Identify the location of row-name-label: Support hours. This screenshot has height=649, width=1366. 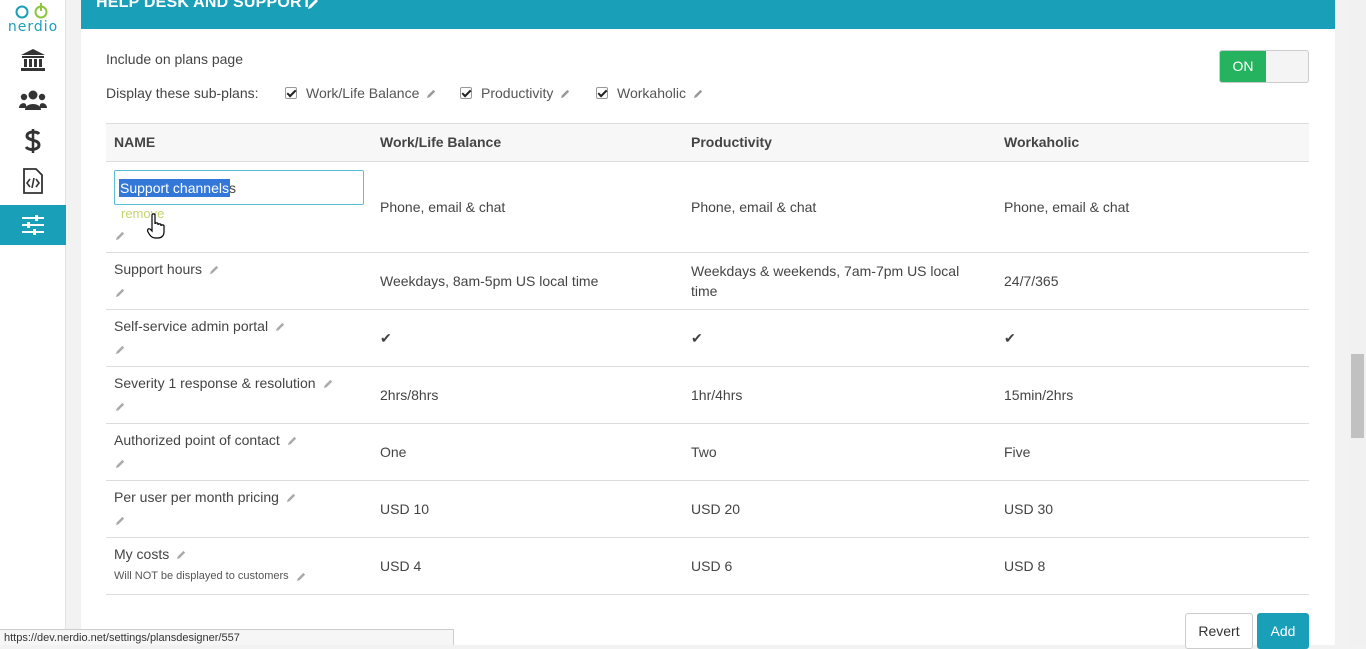
(158, 269).